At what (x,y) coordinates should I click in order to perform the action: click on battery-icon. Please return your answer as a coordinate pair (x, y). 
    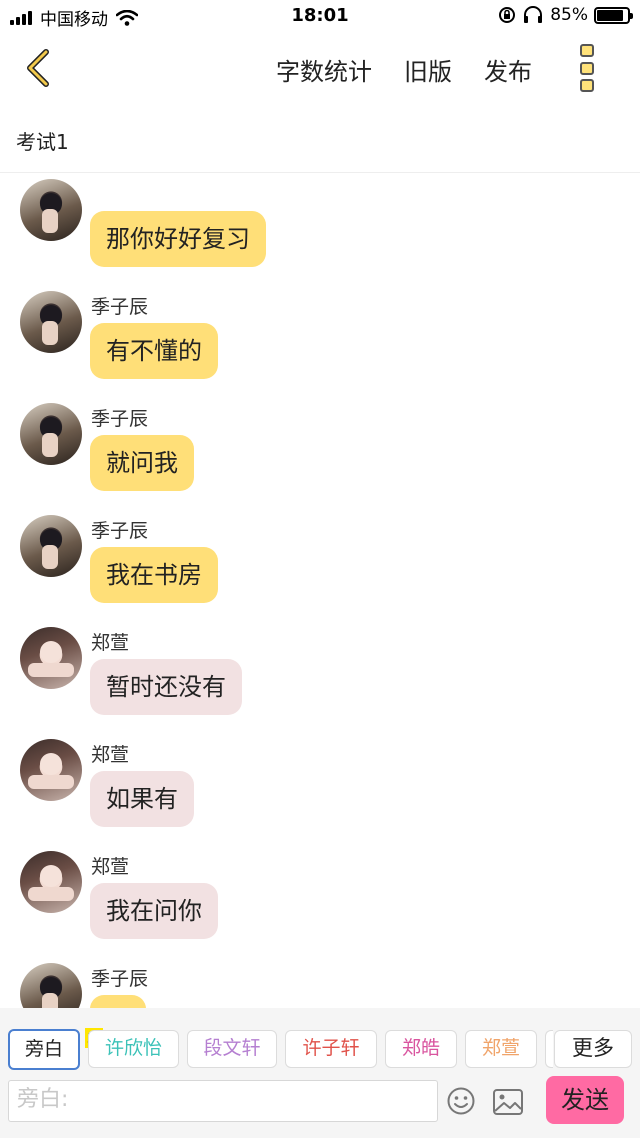
    Looking at the image, I should click on (613, 15).